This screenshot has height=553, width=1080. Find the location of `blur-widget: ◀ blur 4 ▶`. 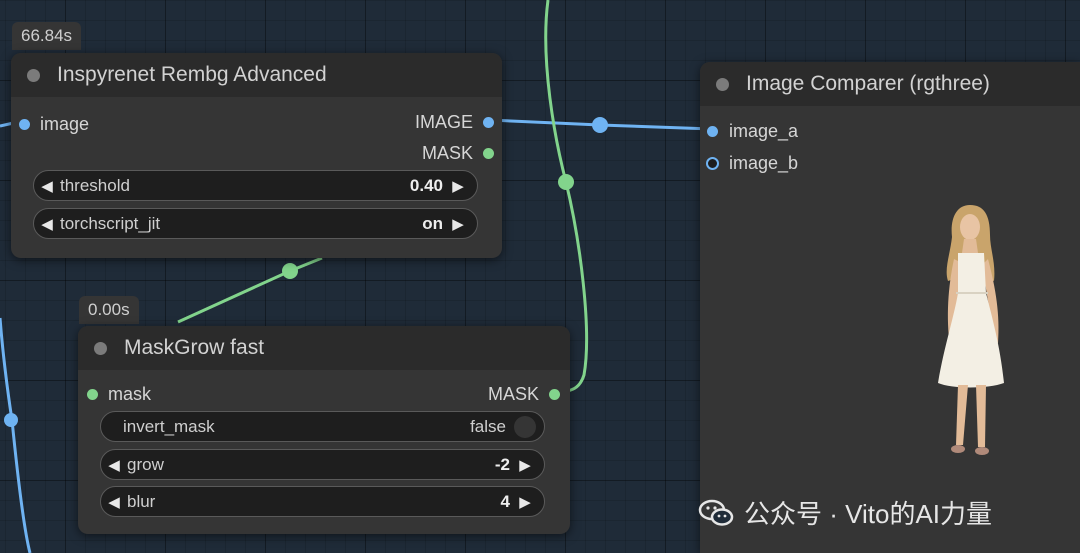

blur-widget: ◀ blur 4 ▶ is located at coordinates (322, 501).